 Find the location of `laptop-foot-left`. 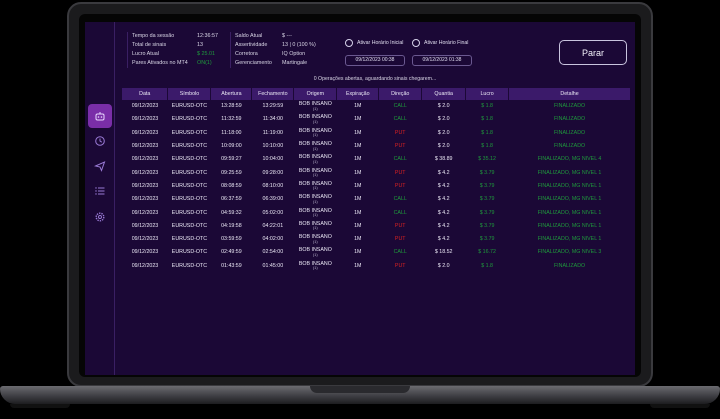

laptop-foot-left is located at coordinates (40, 406).